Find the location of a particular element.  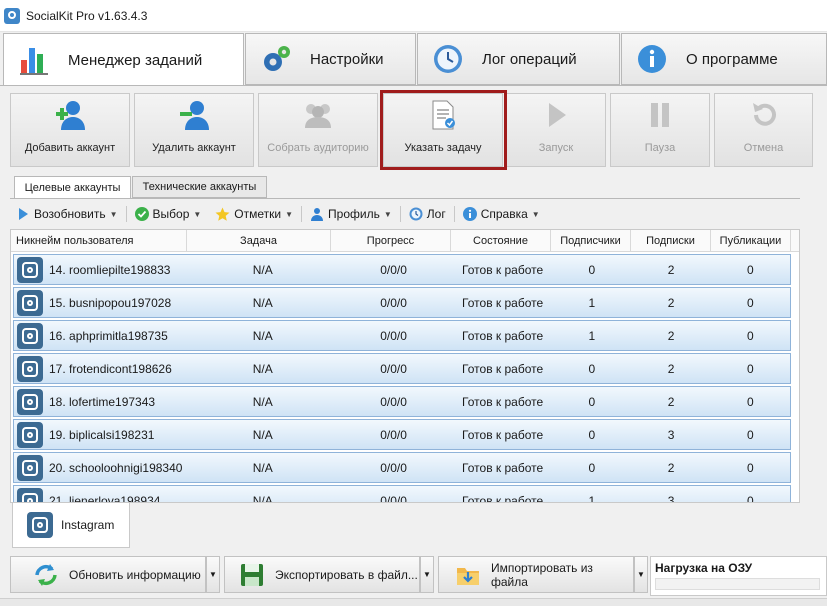

tab-settings: Настройки is located at coordinates (330, 59).